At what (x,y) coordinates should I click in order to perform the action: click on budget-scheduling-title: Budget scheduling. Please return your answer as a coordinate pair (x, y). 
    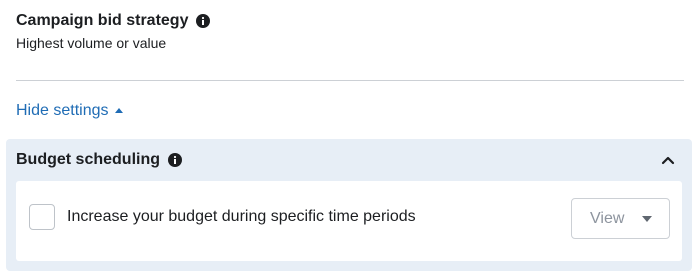
    Looking at the image, I should click on (88, 159).